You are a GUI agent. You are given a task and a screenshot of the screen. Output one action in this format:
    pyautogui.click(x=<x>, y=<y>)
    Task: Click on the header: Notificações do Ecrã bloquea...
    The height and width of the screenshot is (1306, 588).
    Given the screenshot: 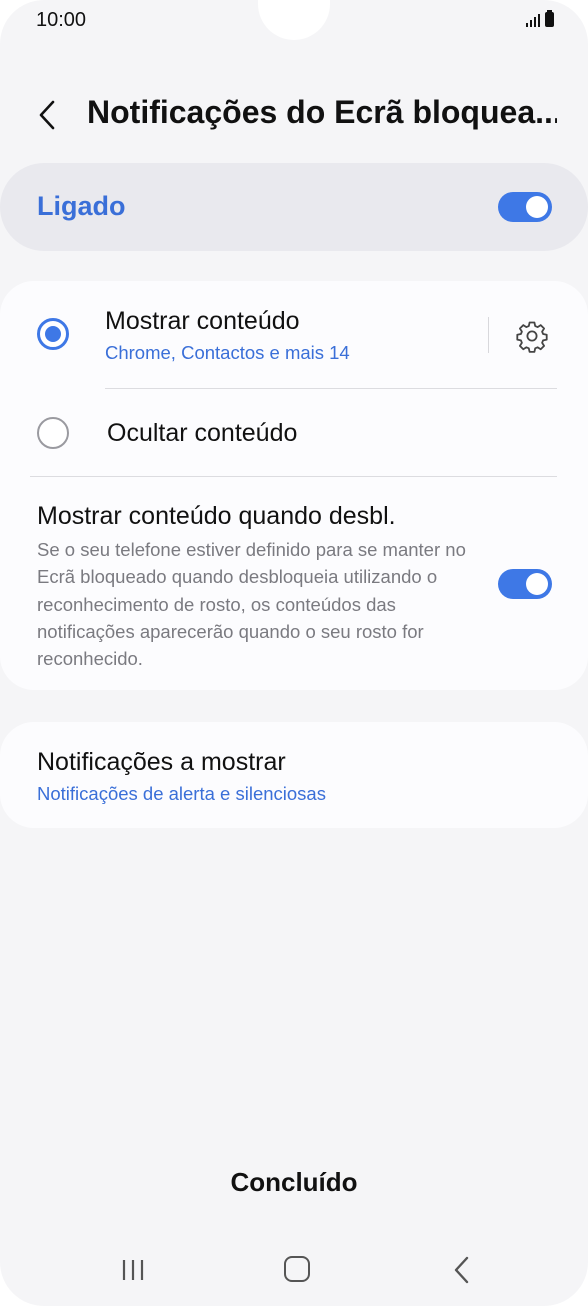 What is the action you would take?
    pyautogui.click(x=294, y=115)
    